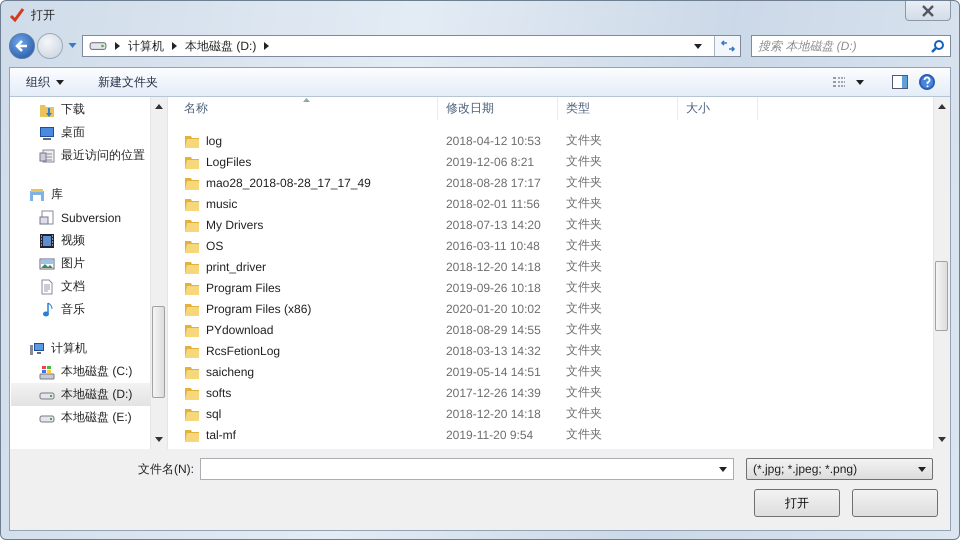 This screenshot has height=540, width=960. What do you see at coordinates (493, 183) in the screenshot?
I see `table-cell: 2018-08-28 17:17` at bounding box center [493, 183].